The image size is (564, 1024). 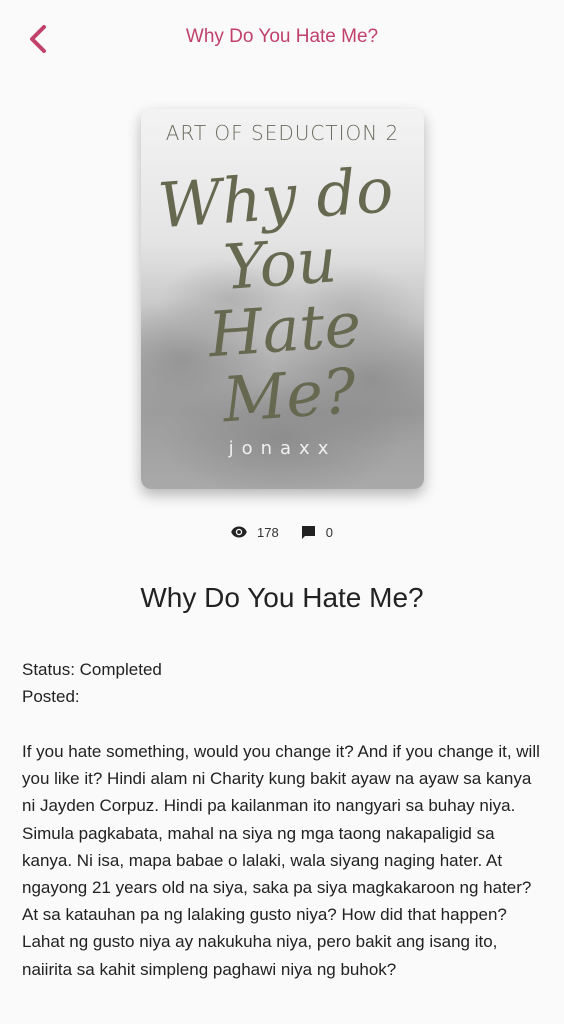 What do you see at coordinates (268, 532) in the screenshot?
I see `views-count: 178` at bounding box center [268, 532].